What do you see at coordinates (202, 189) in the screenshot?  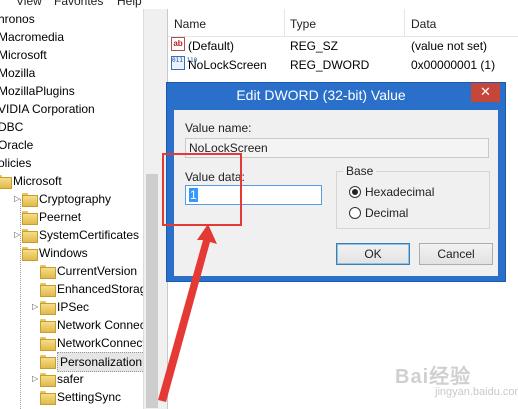 I see `annotation-highlight-box` at bounding box center [202, 189].